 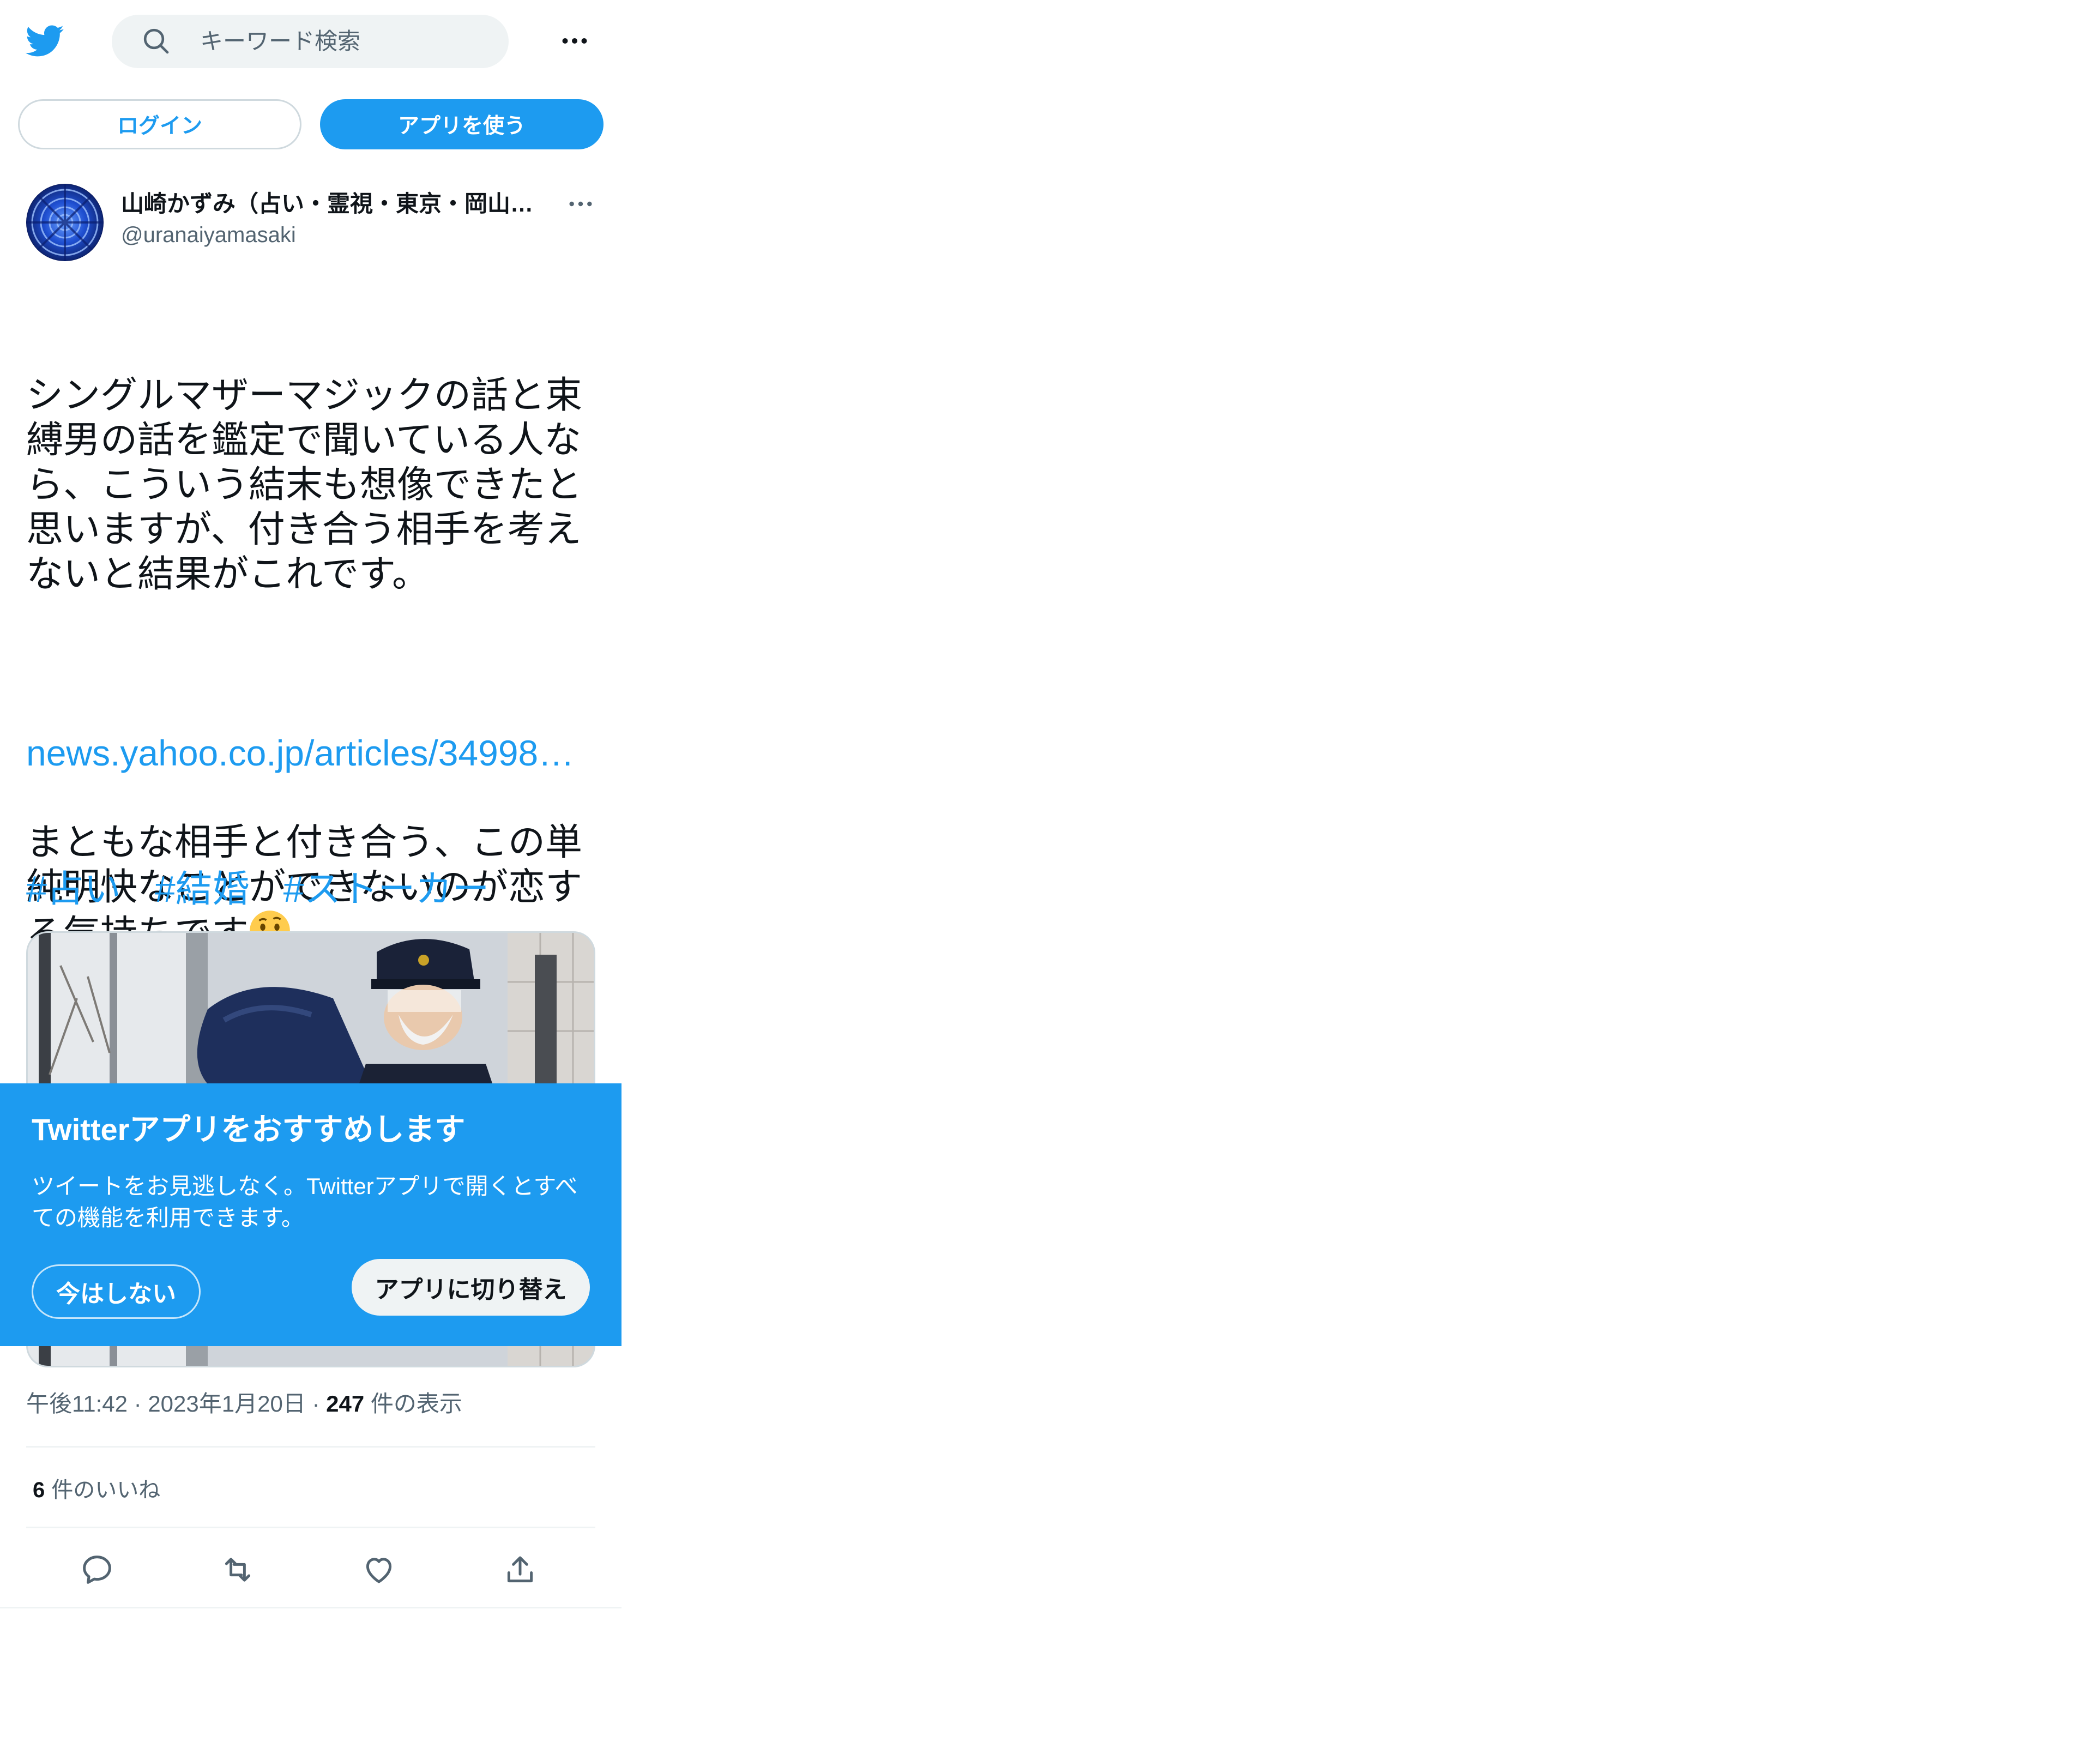 I want to click on login-button-label: ログイン, so click(x=159, y=126).